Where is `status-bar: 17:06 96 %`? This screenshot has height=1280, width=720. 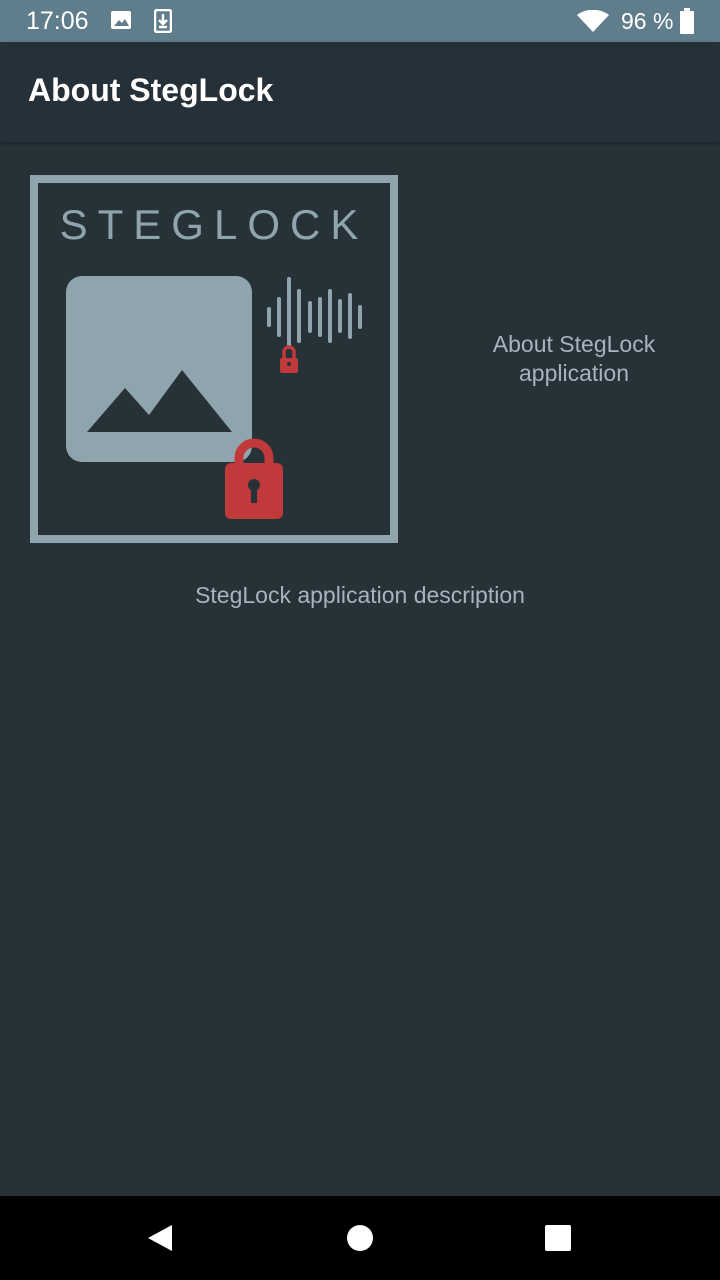
status-bar: 17:06 96 % is located at coordinates (360, 21).